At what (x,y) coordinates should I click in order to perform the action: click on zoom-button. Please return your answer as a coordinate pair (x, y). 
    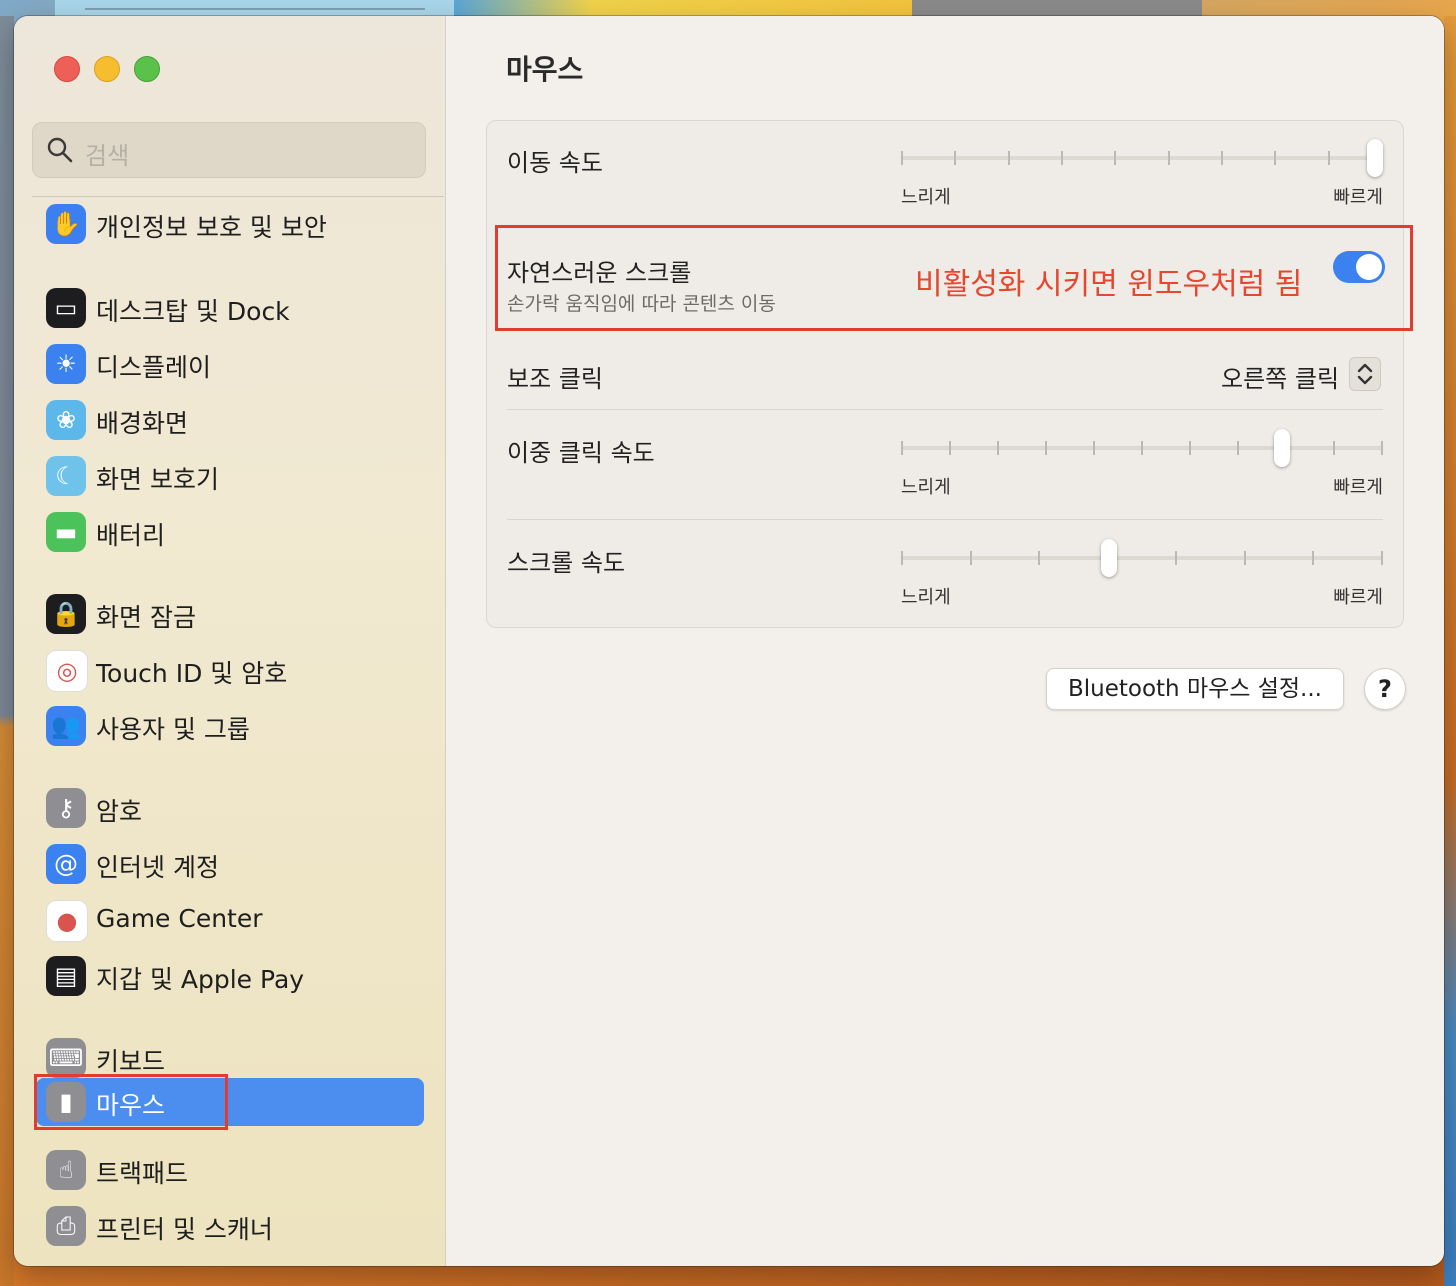
    Looking at the image, I should click on (147, 69).